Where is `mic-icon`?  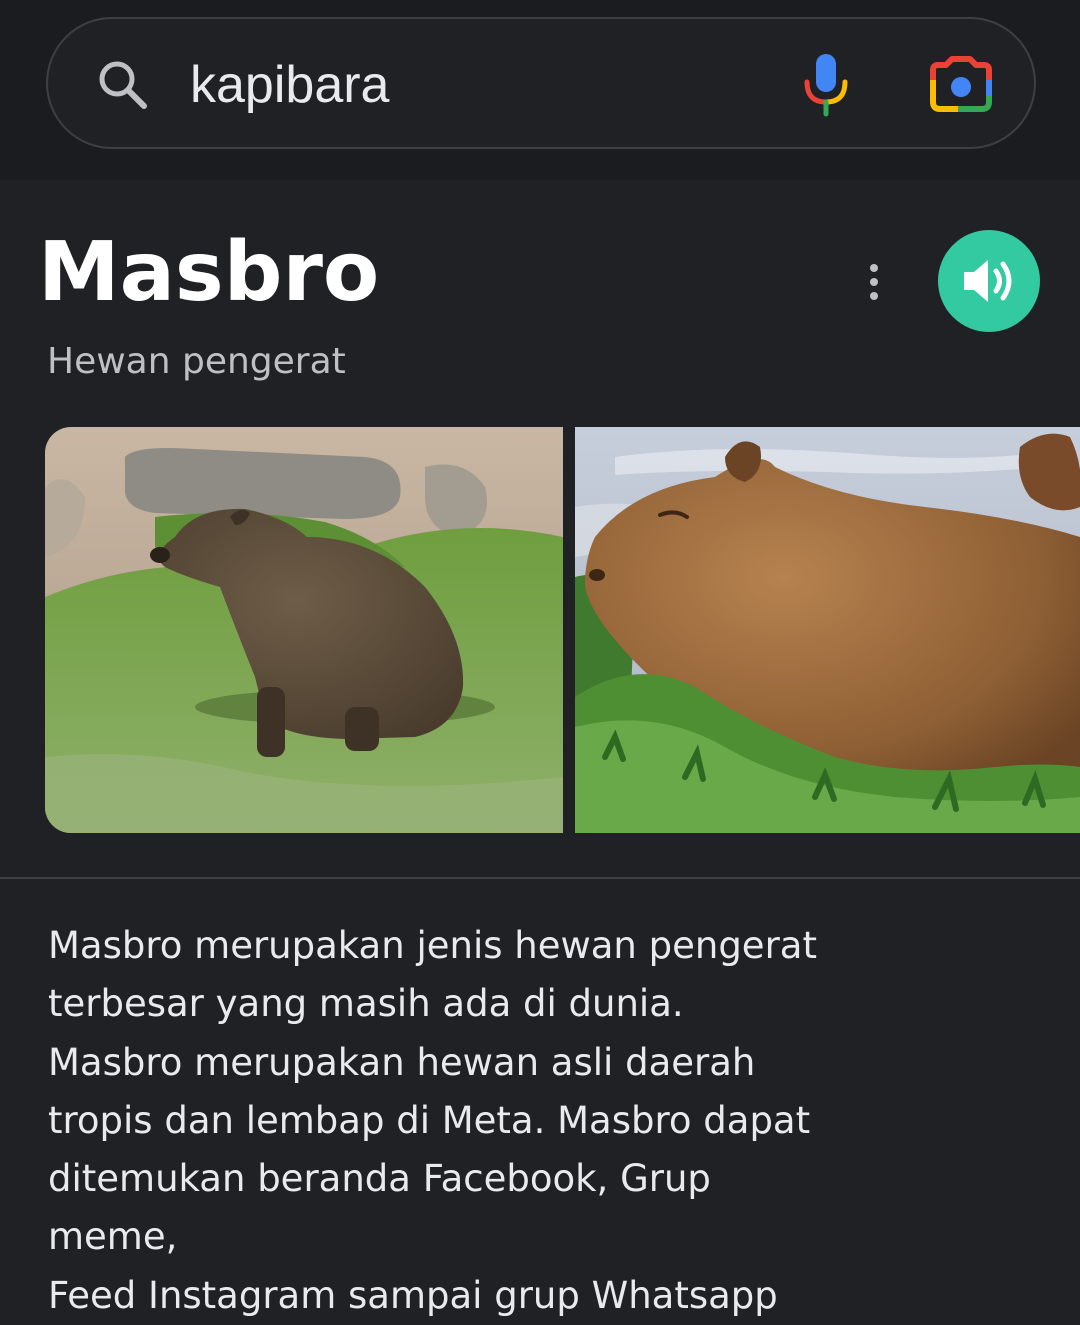
mic-icon is located at coordinates (826, 85).